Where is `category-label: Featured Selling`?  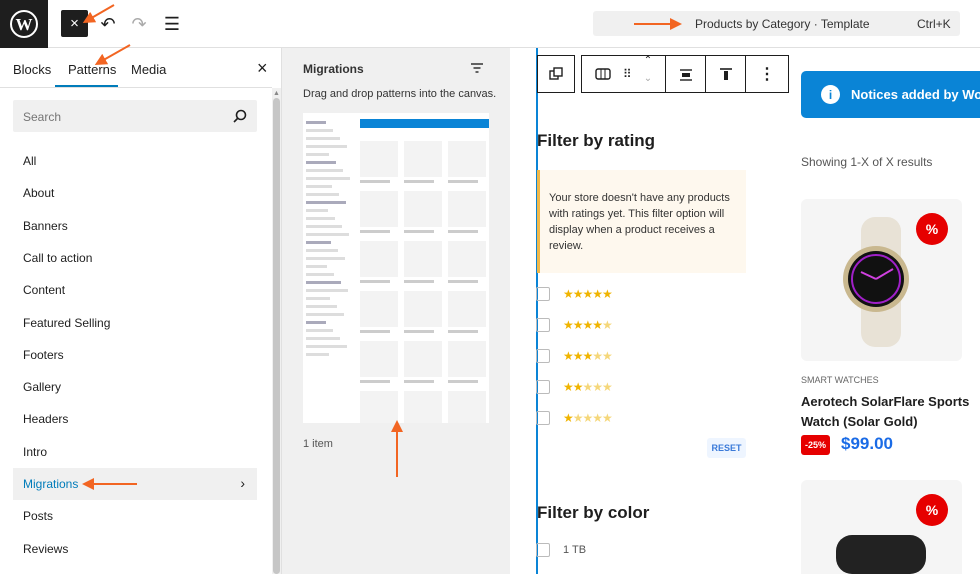 category-label: Featured Selling is located at coordinates (67, 322).